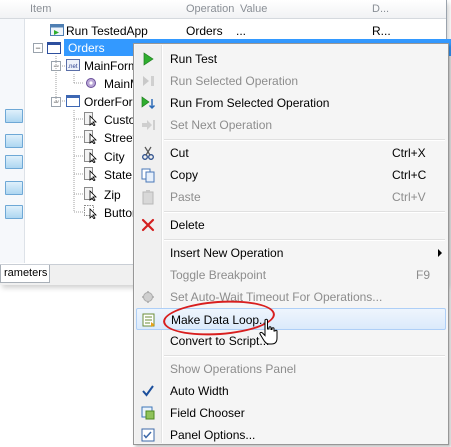  I want to click on menu-item-paste: Paste Ctrl+V, so click(291, 197).